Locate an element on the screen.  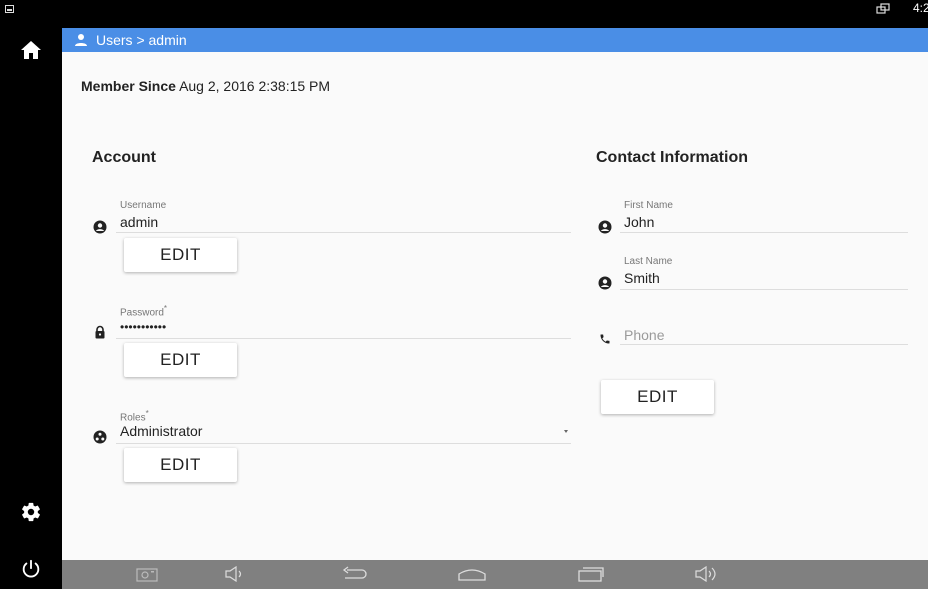
side-rail is located at coordinates (31, 308).